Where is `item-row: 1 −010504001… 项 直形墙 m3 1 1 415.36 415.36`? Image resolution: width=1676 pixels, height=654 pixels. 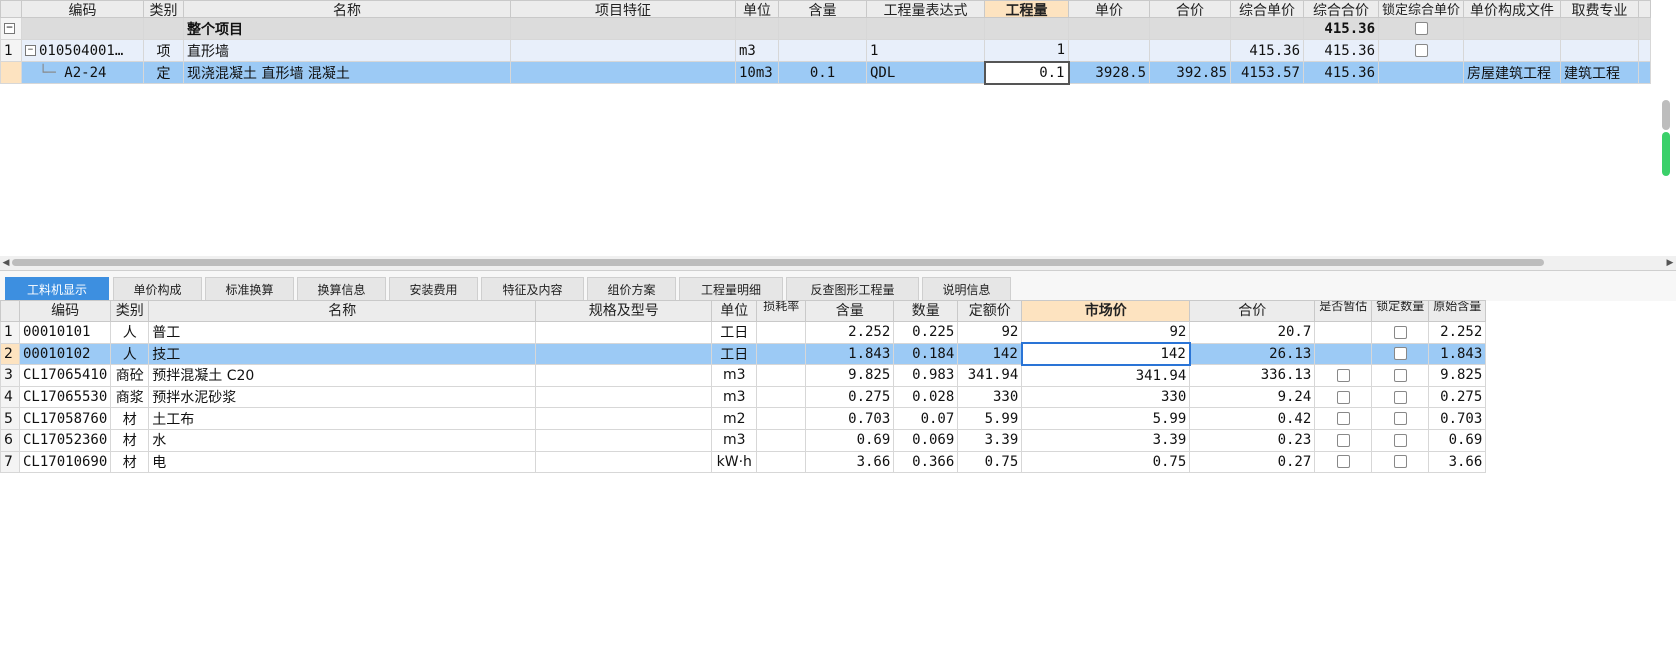 item-row: 1 −010504001… 项 直形墙 m3 1 1 415.36 415.36 is located at coordinates (826, 50).